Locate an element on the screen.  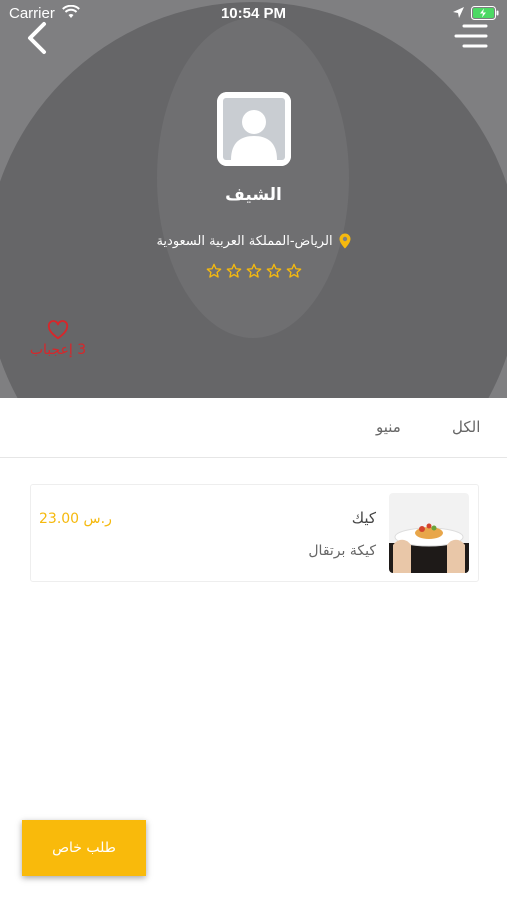
dish-image is located at coordinates (429, 533).